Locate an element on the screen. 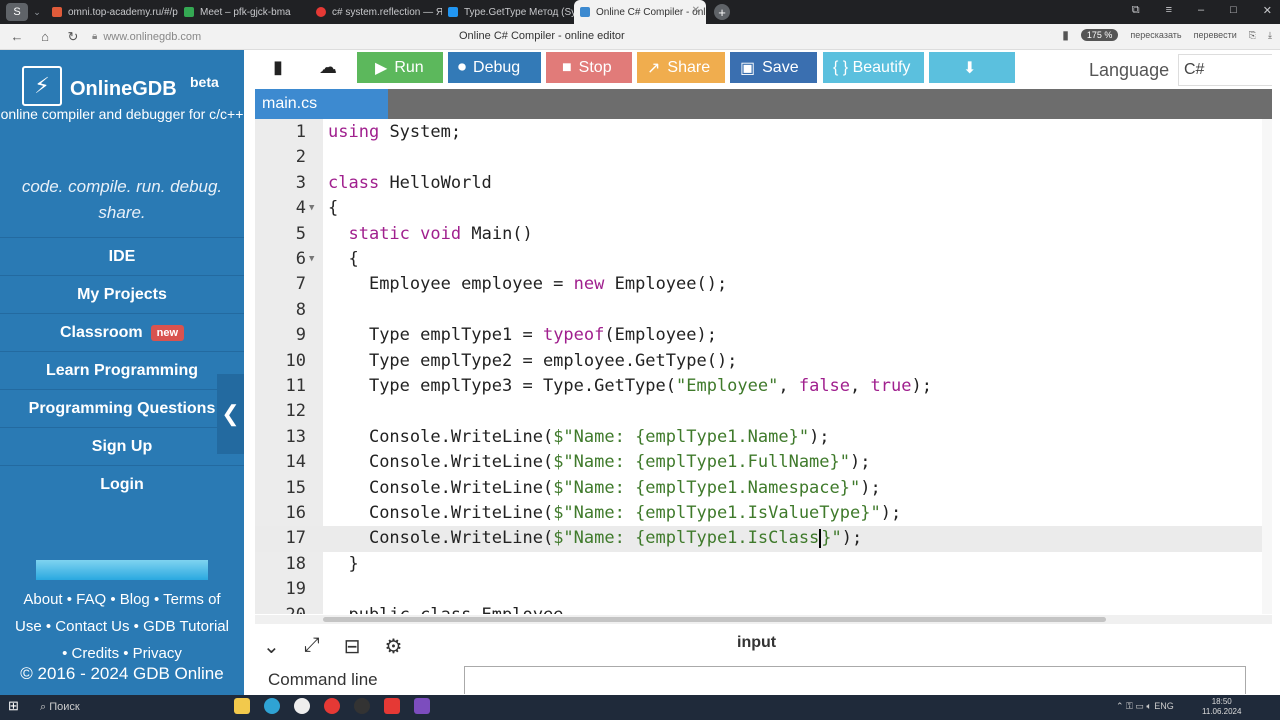  save-button: ▣ Save is located at coordinates (773, 67).